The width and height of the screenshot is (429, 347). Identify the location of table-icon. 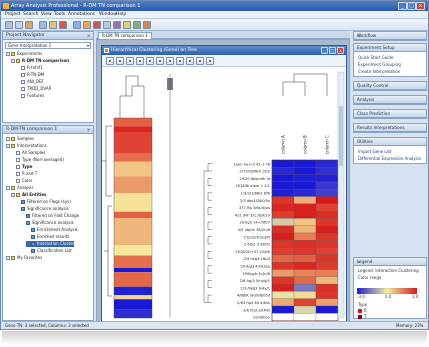
(107, 25).